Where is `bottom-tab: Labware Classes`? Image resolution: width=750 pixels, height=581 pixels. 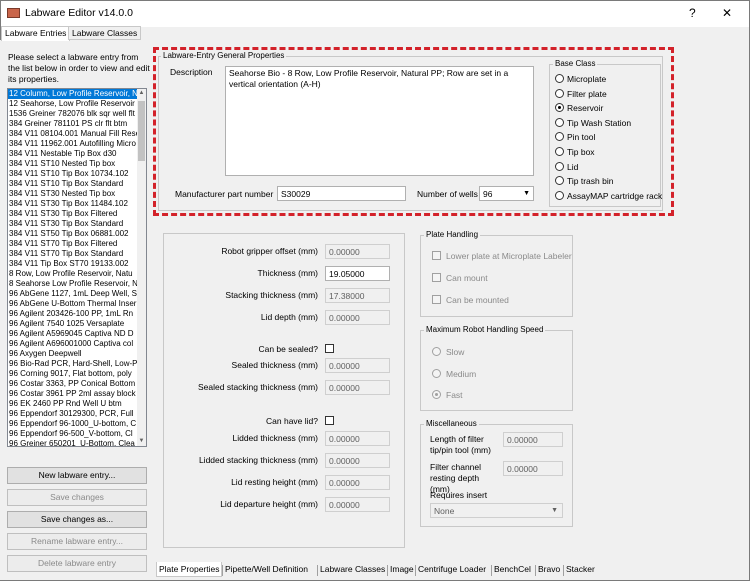
bottom-tab: Labware Classes is located at coordinates (352, 569).